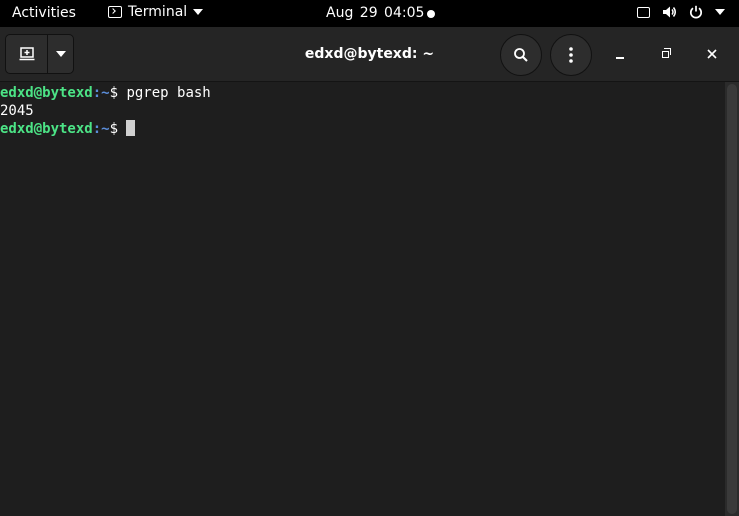  I want to click on terminal-header-bar: edxd@bytexd: ~, so click(369, 54).